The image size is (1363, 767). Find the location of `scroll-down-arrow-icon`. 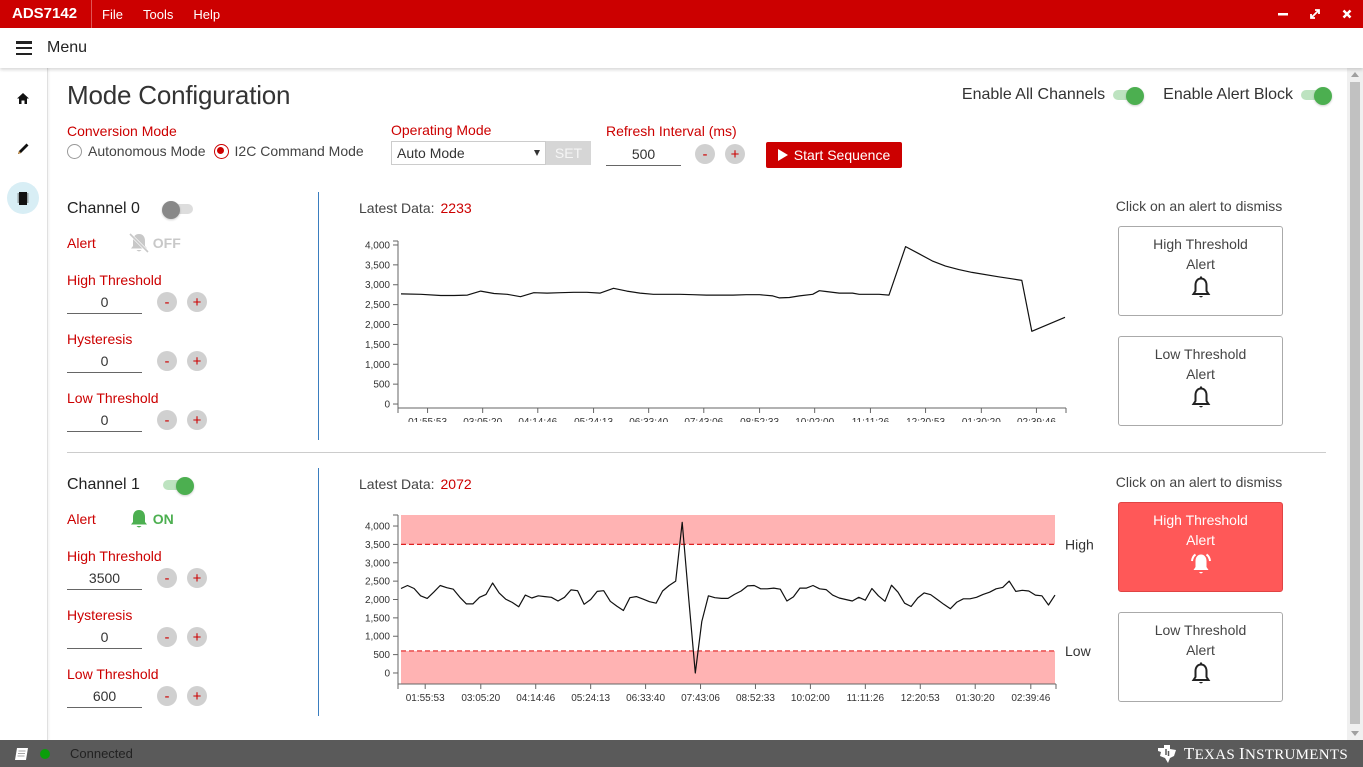

scroll-down-arrow-icon is located at coordinates (1355, 733).